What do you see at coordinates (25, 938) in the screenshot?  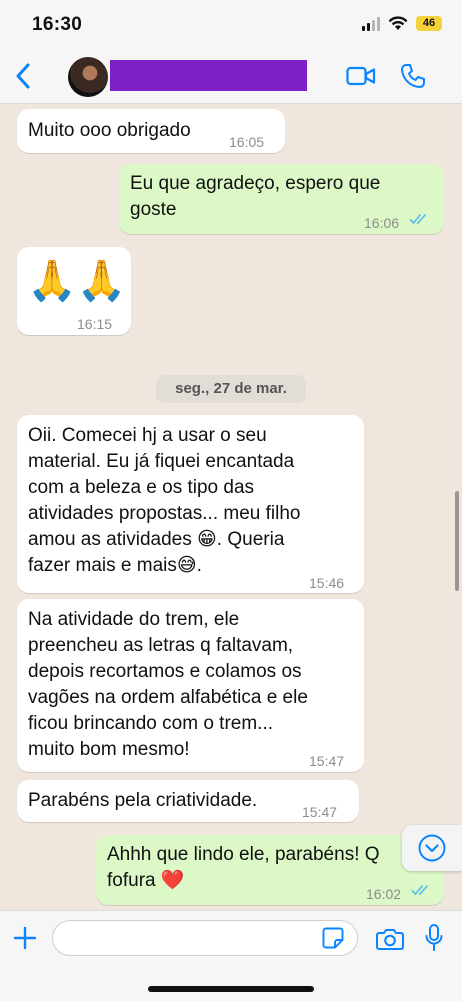 I see `plus-icon` at bounding box center [25, 938].